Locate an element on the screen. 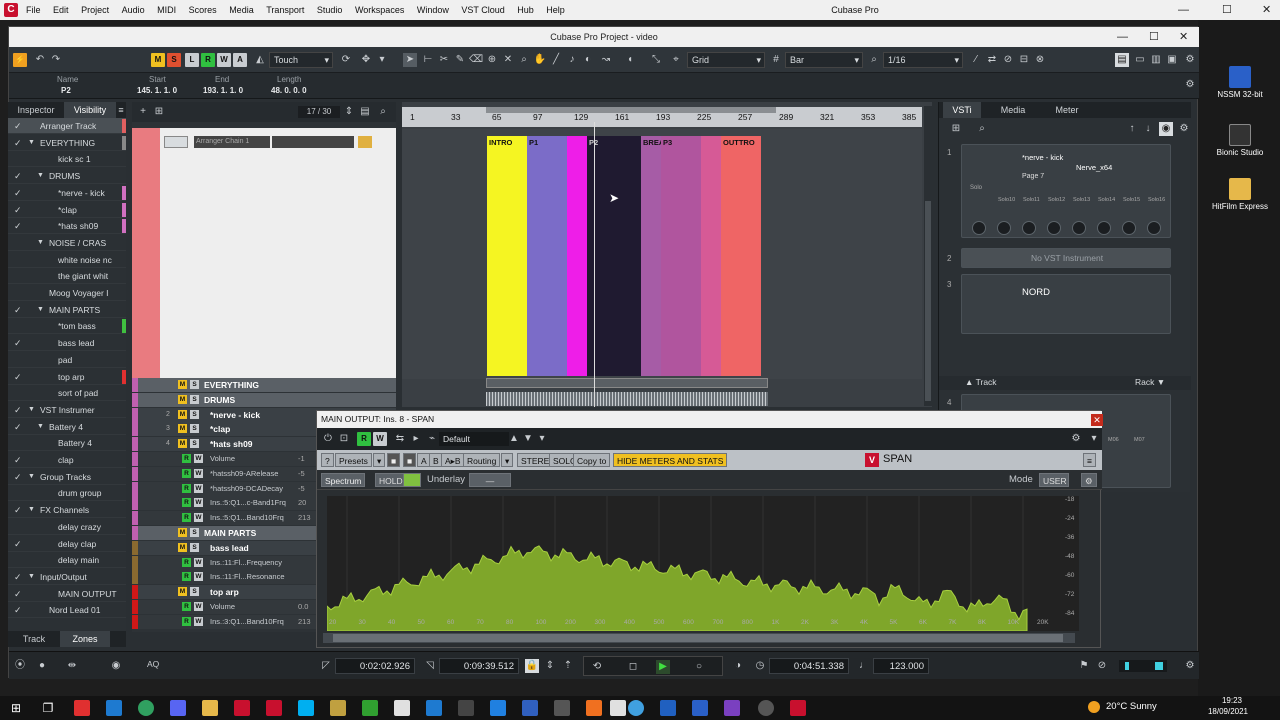 The image size is (1280, 720). project-close-button: ✕ is located at coordinates (1183, 37).